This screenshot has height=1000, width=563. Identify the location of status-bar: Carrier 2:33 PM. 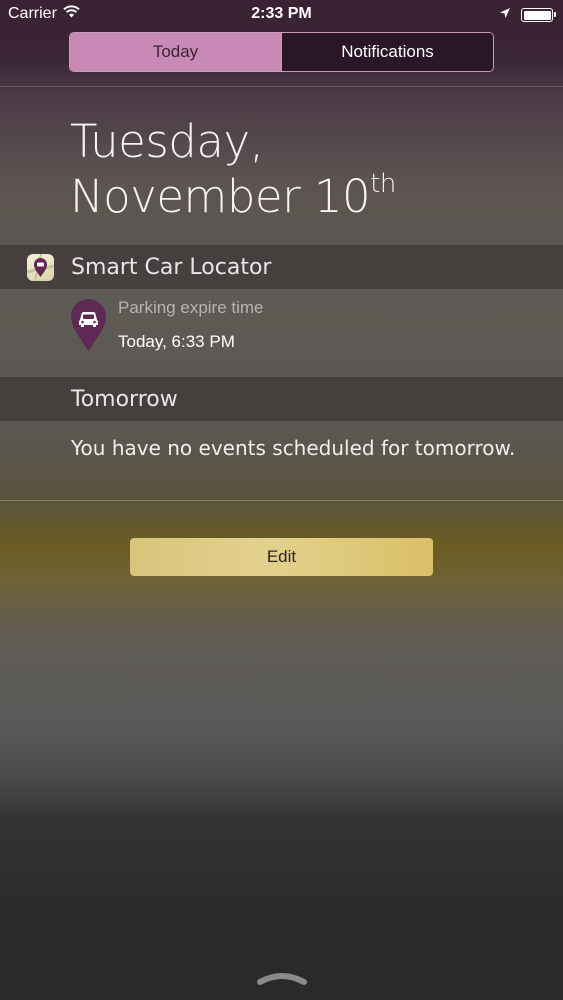
(281, 15).